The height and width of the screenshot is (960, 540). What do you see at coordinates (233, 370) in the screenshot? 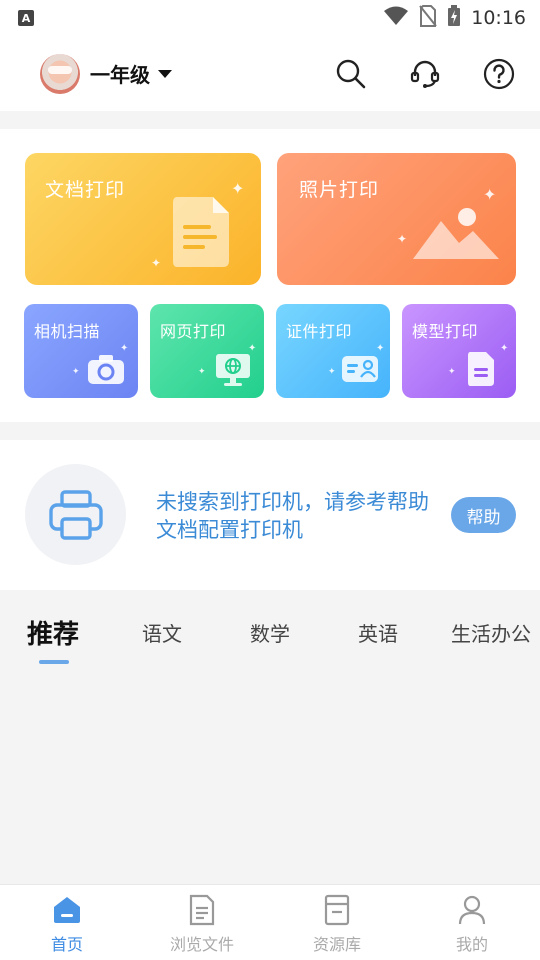
I see `web-monitor-icon` at bounding box center [233, 370].